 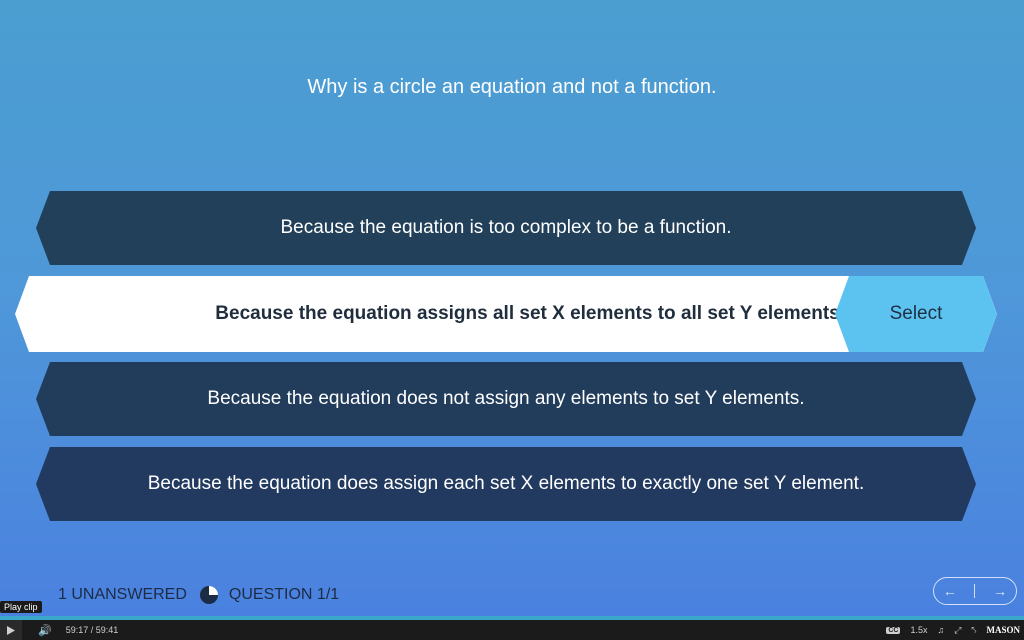 What do you see at coordinates (1003, 630) in the screenshot?
I see `mason-logo: MASON` at bounding box center [1003, 630].